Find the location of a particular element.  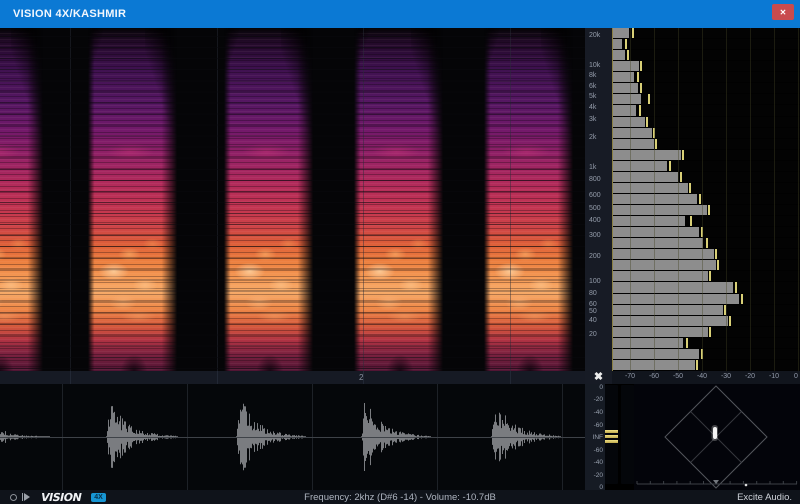

level-meter-scale: 0 -20 -40 -60 INF -60 -40 -20 0 is located at coordinates (595, 437).